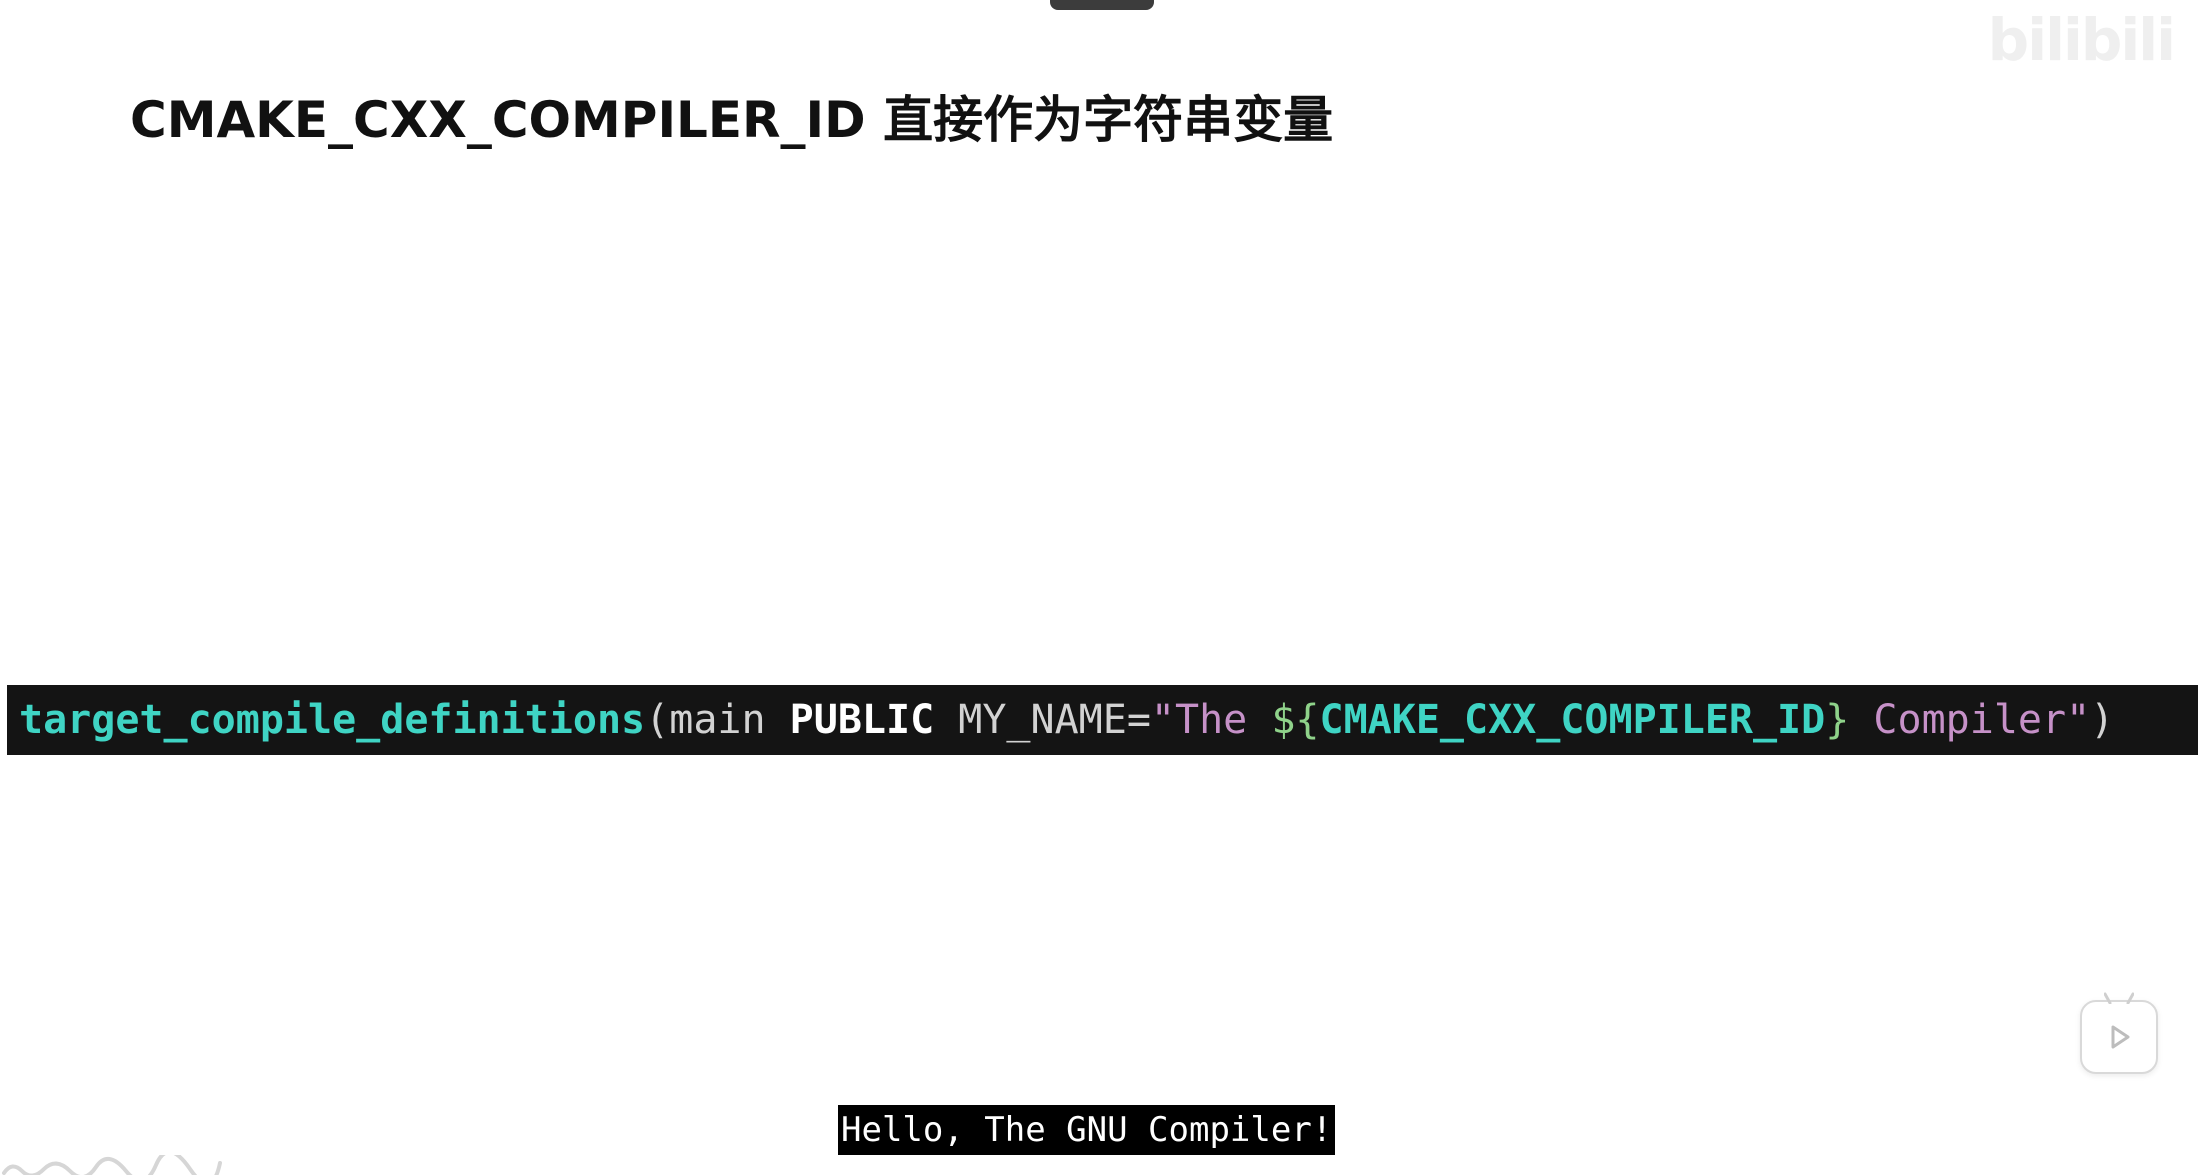 The image size is (2198, 1175). I want to click on bilibili-play-button, so click(2119, 1033).